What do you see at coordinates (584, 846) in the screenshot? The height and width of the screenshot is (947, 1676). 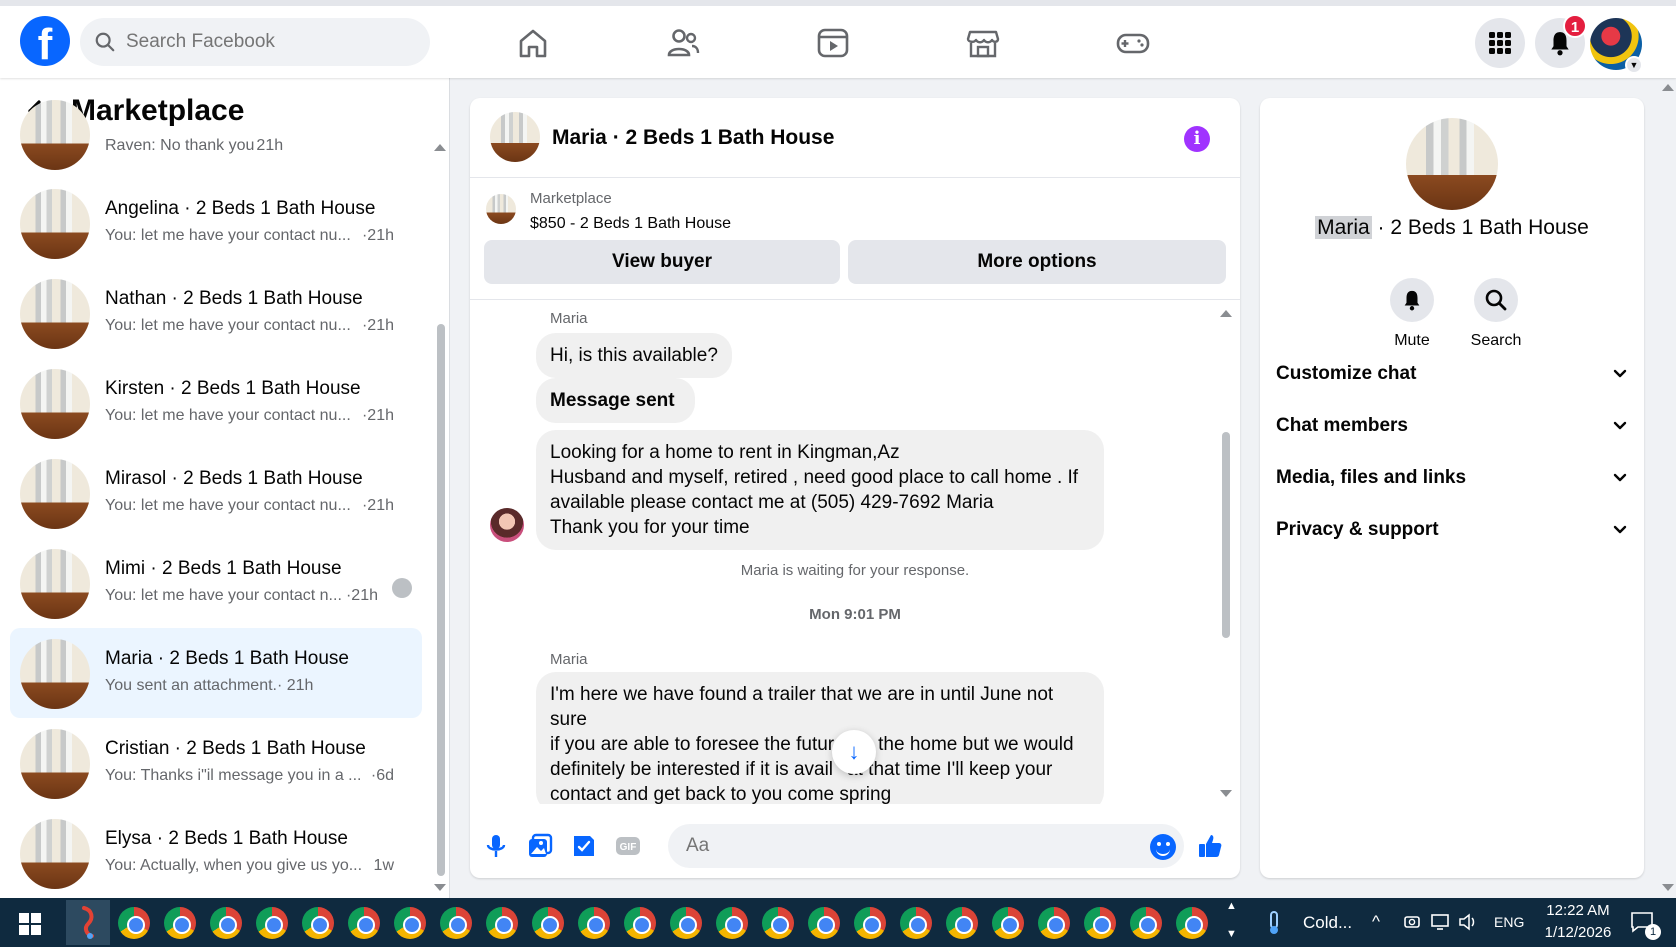 I see `sticker-icon` at bounding box center [584, 846].